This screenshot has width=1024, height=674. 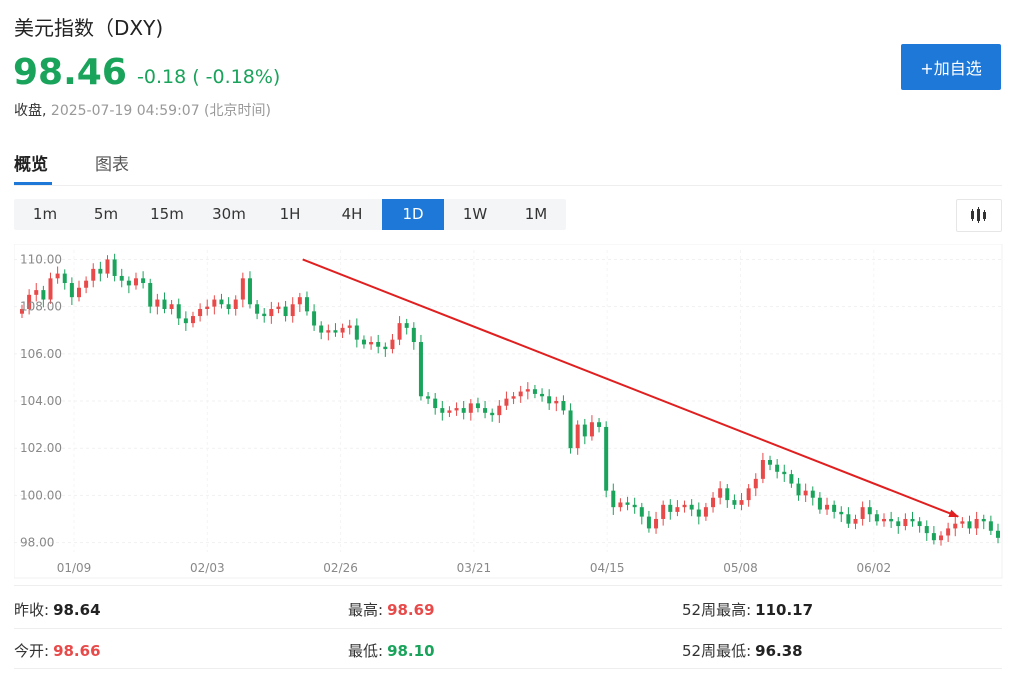 I want to click on chart-type-button, so click(x=979, y=215).